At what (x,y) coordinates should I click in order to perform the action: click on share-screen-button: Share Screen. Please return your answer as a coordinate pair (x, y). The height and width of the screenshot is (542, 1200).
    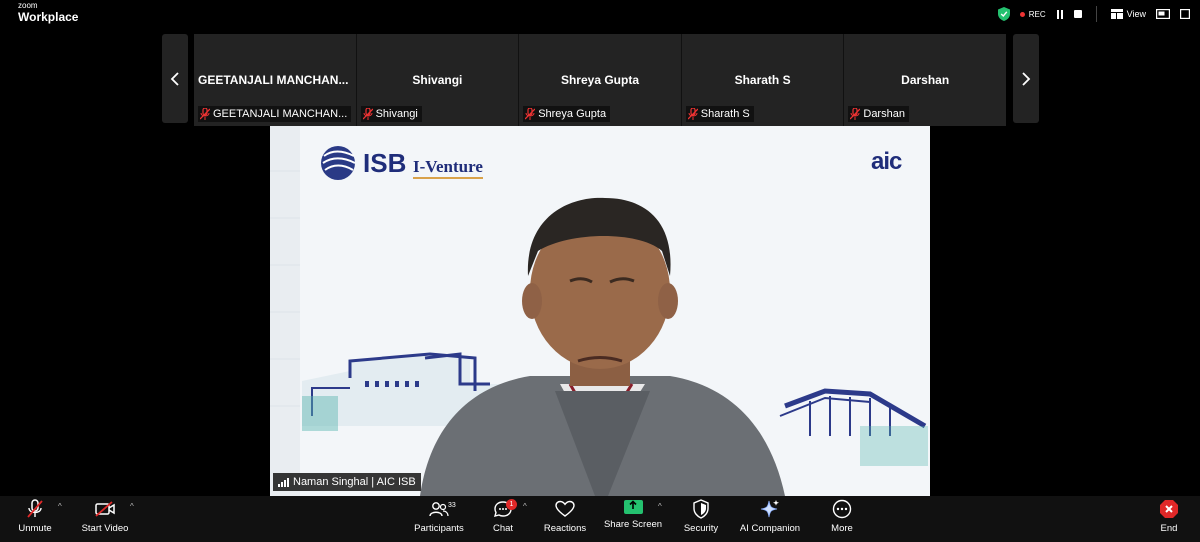
    Looking at the image, I should click on (633, 514).